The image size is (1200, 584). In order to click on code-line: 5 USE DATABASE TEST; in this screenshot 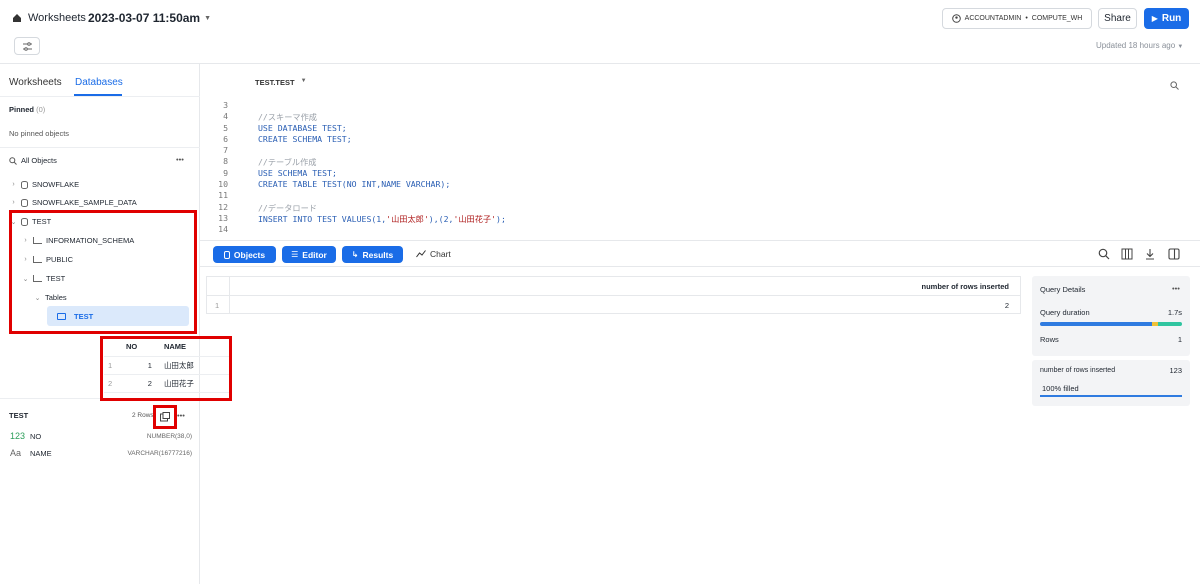, I will do `click(700, 128)`.